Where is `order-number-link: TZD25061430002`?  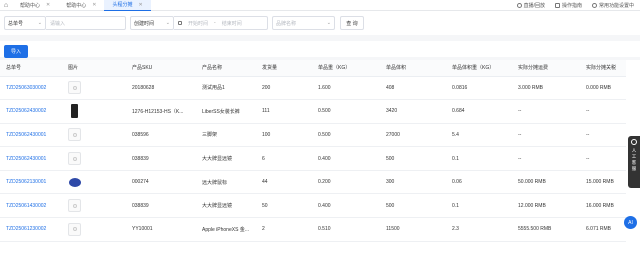
order-number-link: TZD25061430002 is located at coordinates (31, 206).